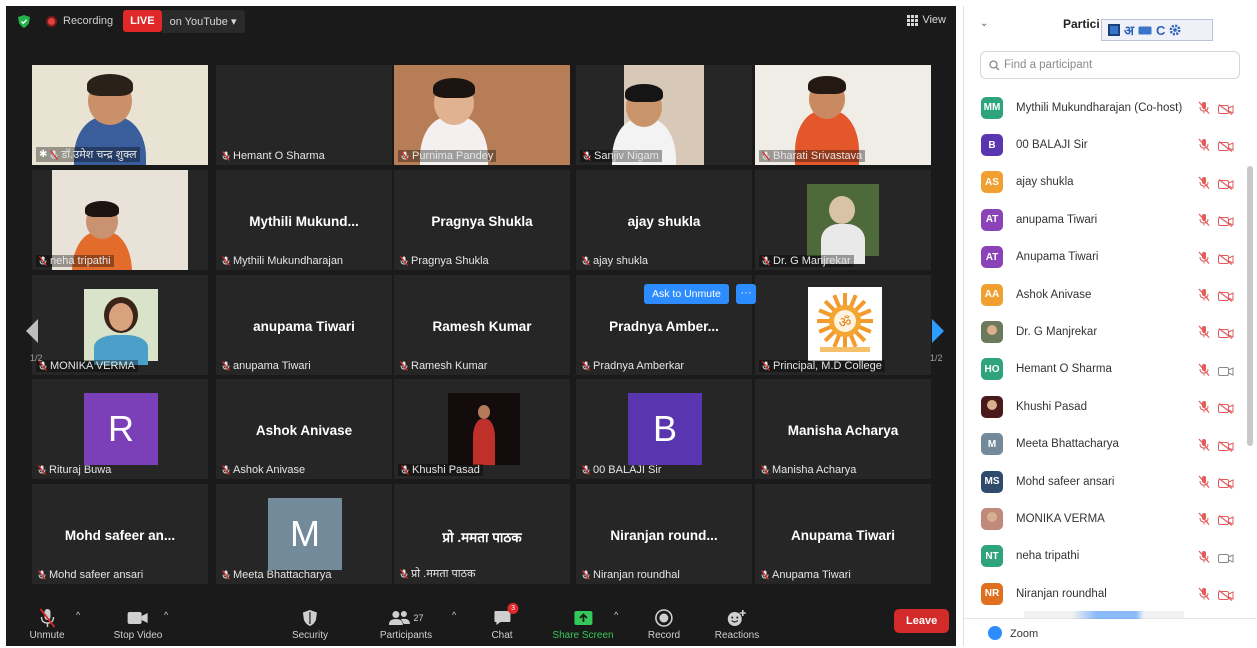 The image size is (1257, 648). Describe the element at coordinates (1106, 556) in the screenshot. I see `participant-row-neha-tripathi: NT neha tripathi` at that location.